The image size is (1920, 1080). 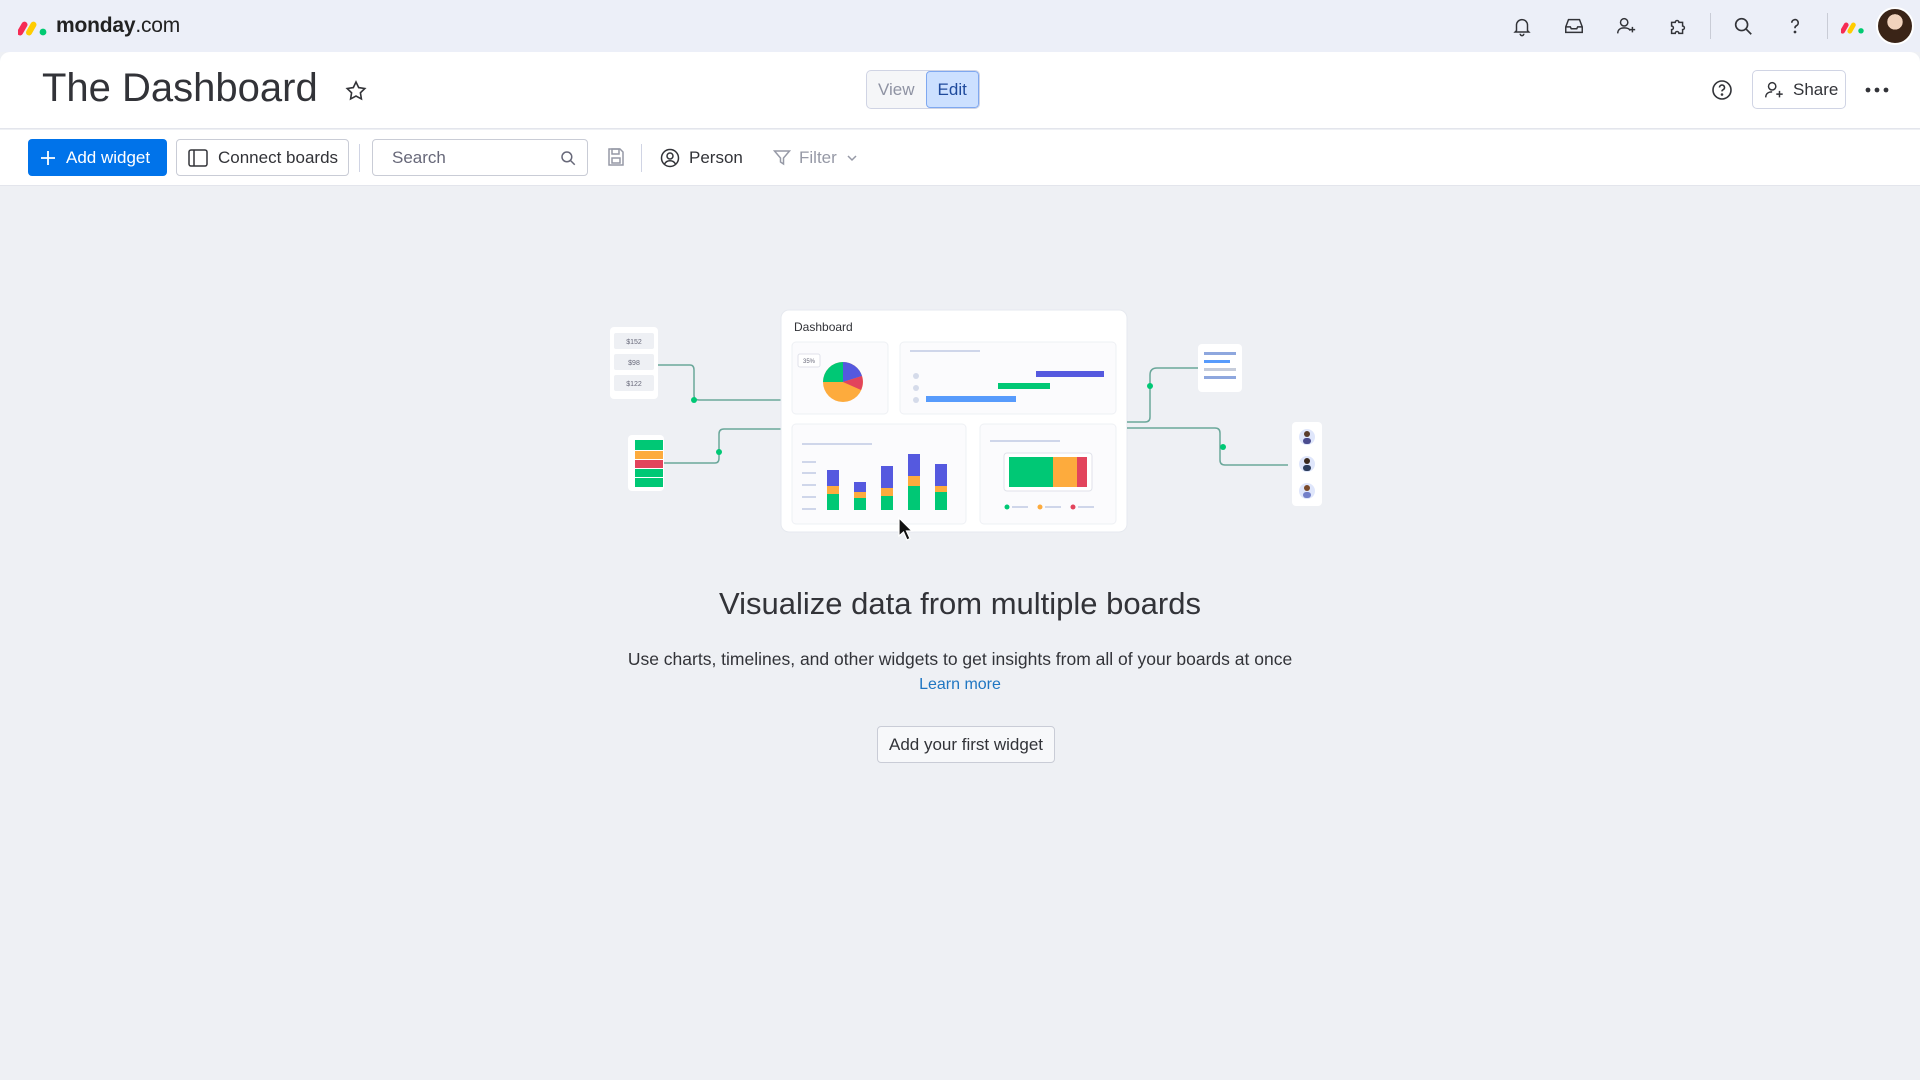 What do you see at coordinates (646, 463) in the screenshot?
I see `stacked-board-card` at bounding box center [646, 463].